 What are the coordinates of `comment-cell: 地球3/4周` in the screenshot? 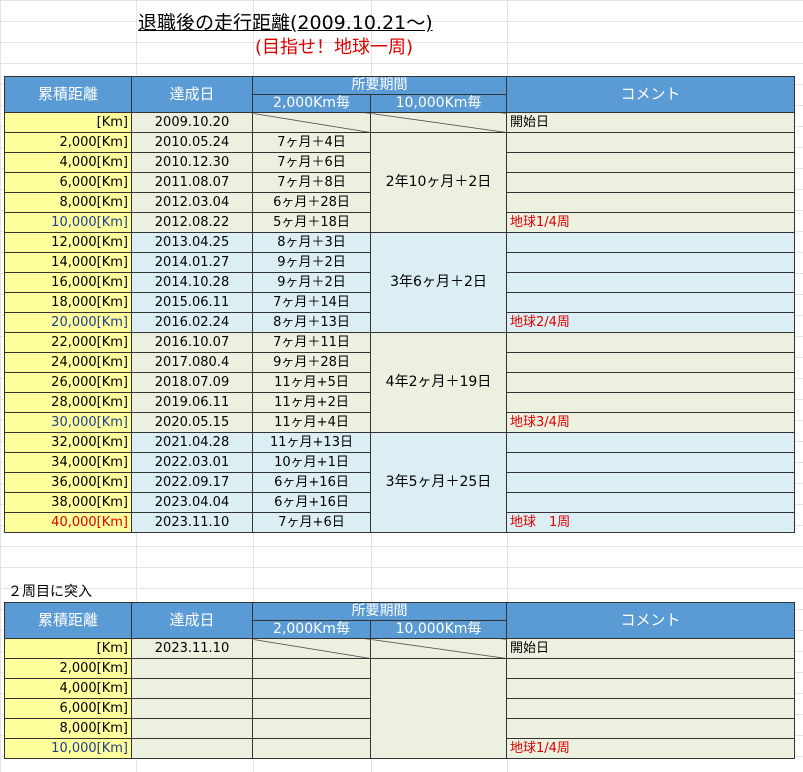 It's located at (650, 422).